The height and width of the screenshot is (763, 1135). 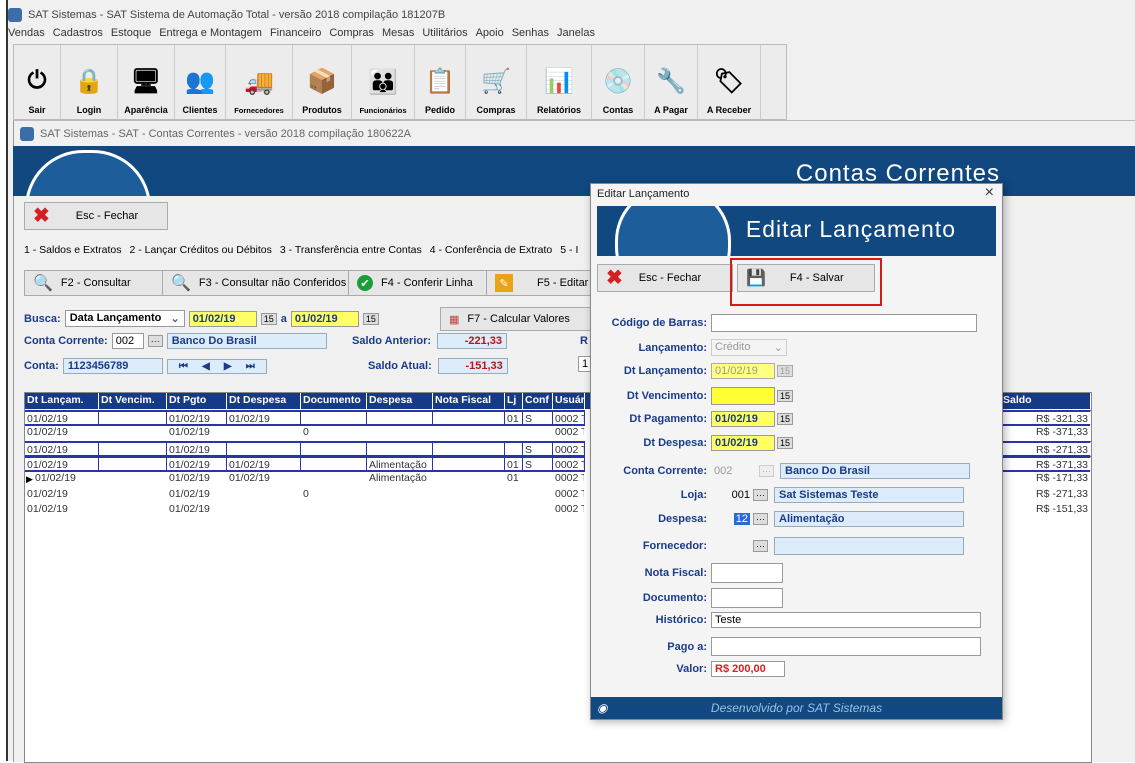 I want to click on menu-utilitarios: Utilitários, so click(x=444, y=35).